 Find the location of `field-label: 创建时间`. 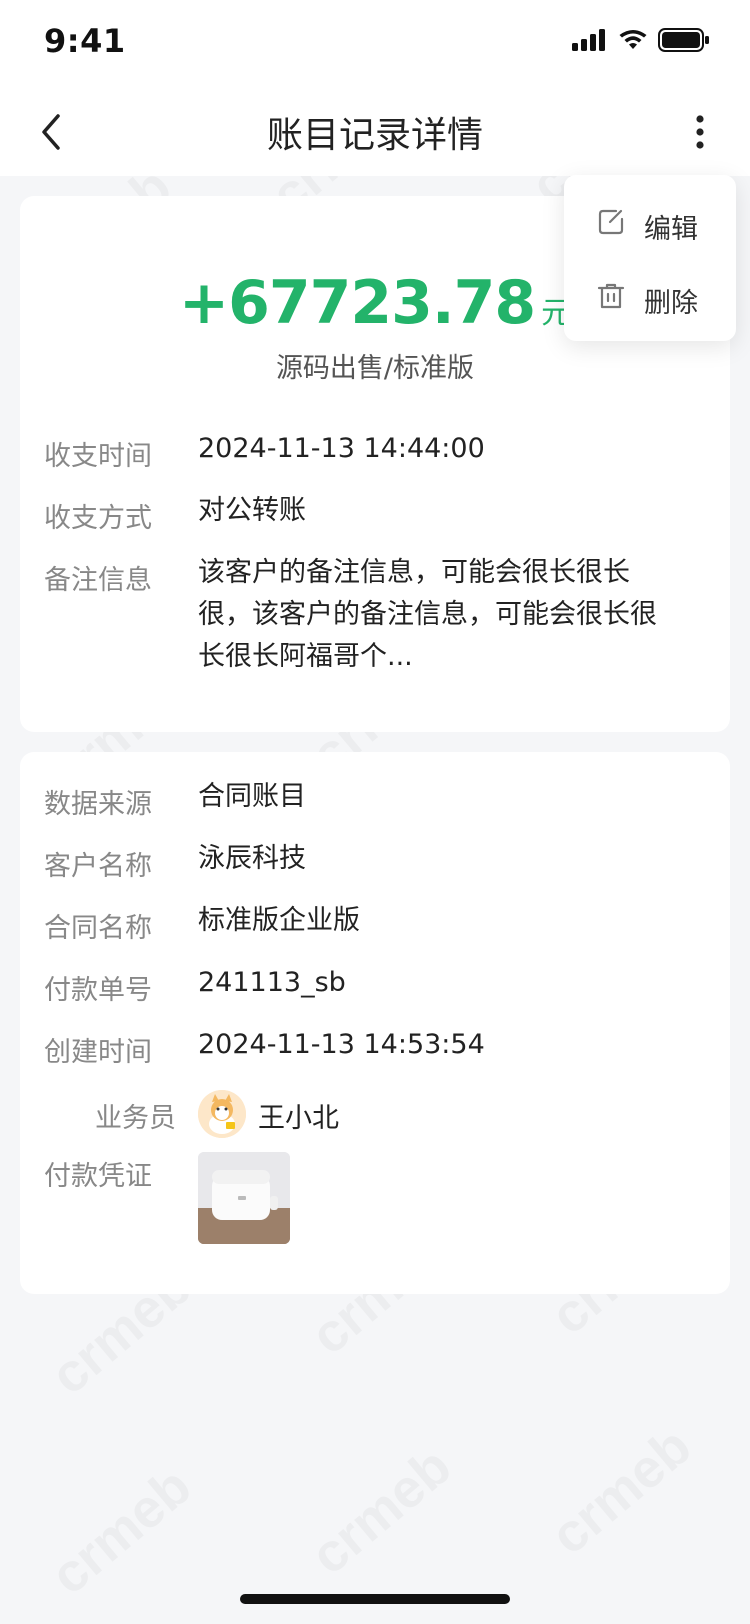

field-label: 创建时间 is located at coordinates (98, 1052).